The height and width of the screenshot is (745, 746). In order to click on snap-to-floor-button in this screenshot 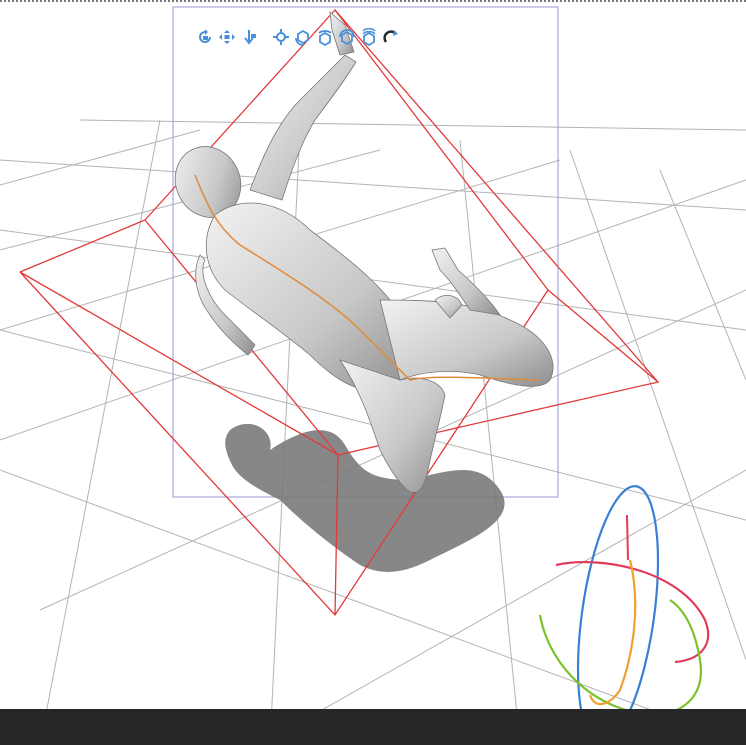, I will do `click(391, 37)`.